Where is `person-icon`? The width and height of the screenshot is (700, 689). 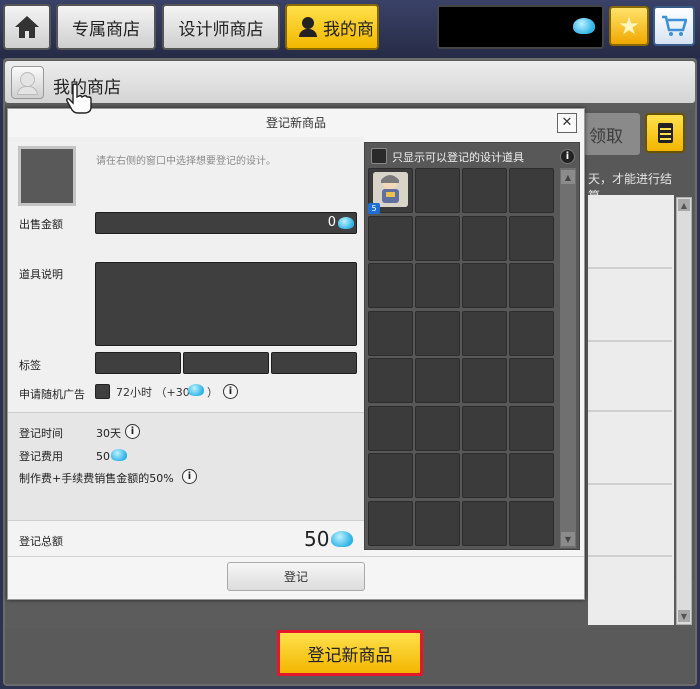 person-icon is located at coordinates (308, 27).